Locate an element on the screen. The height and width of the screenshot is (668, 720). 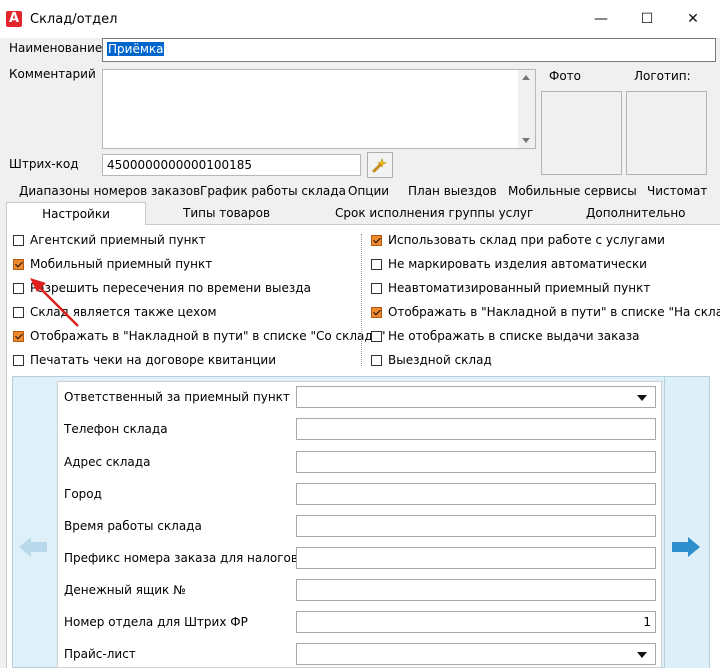
checkbox-print-receipts: Печатать чеки на договоре квитанции is located at coordinates (144, 360).